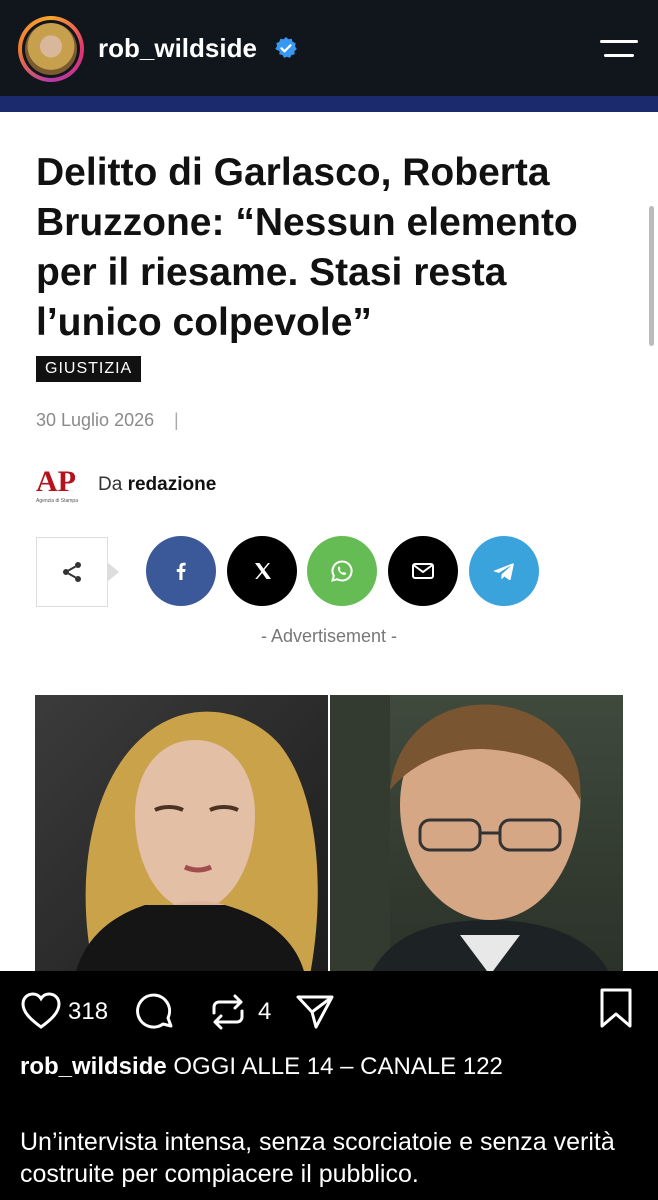 This screenshot has height=1200, width=658. Describe the element at coordinates (172, 484) in the screenshot. I see `byline-author: redazione` at that location.